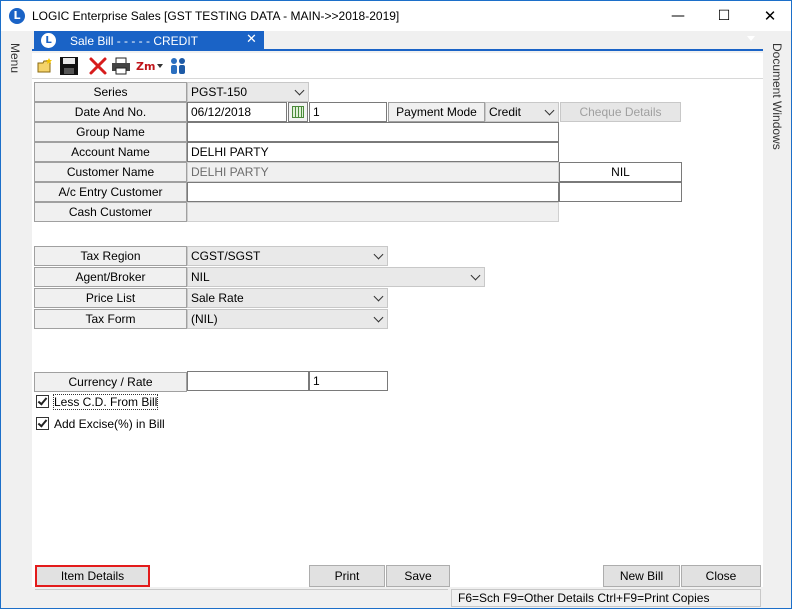  Describe the element at coordinates (348, 112) in the screenshot. I see `bill-number-field: 1` at that location.